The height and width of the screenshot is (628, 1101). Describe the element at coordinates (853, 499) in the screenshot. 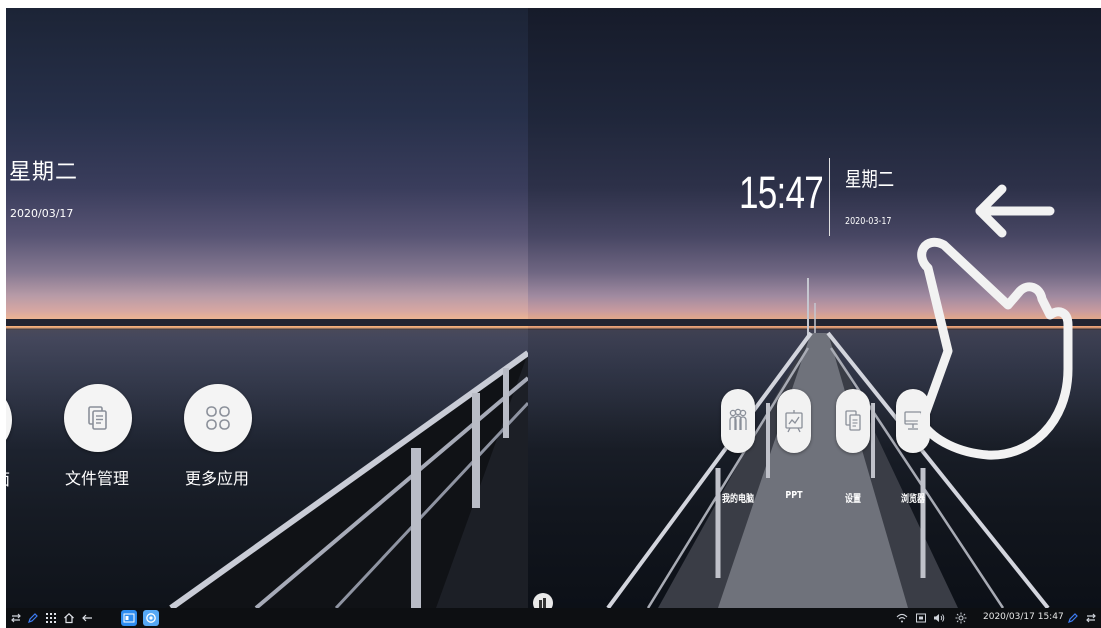

I see `settings-label: 设置` at that location.